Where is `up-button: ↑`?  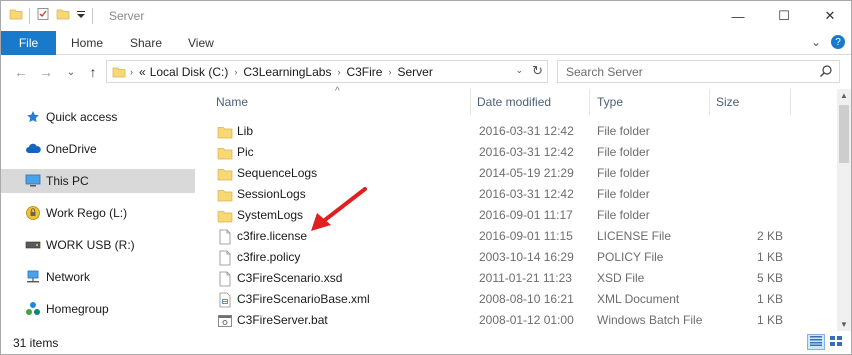
up-button: ↑ is located at coordinates (93, 72).